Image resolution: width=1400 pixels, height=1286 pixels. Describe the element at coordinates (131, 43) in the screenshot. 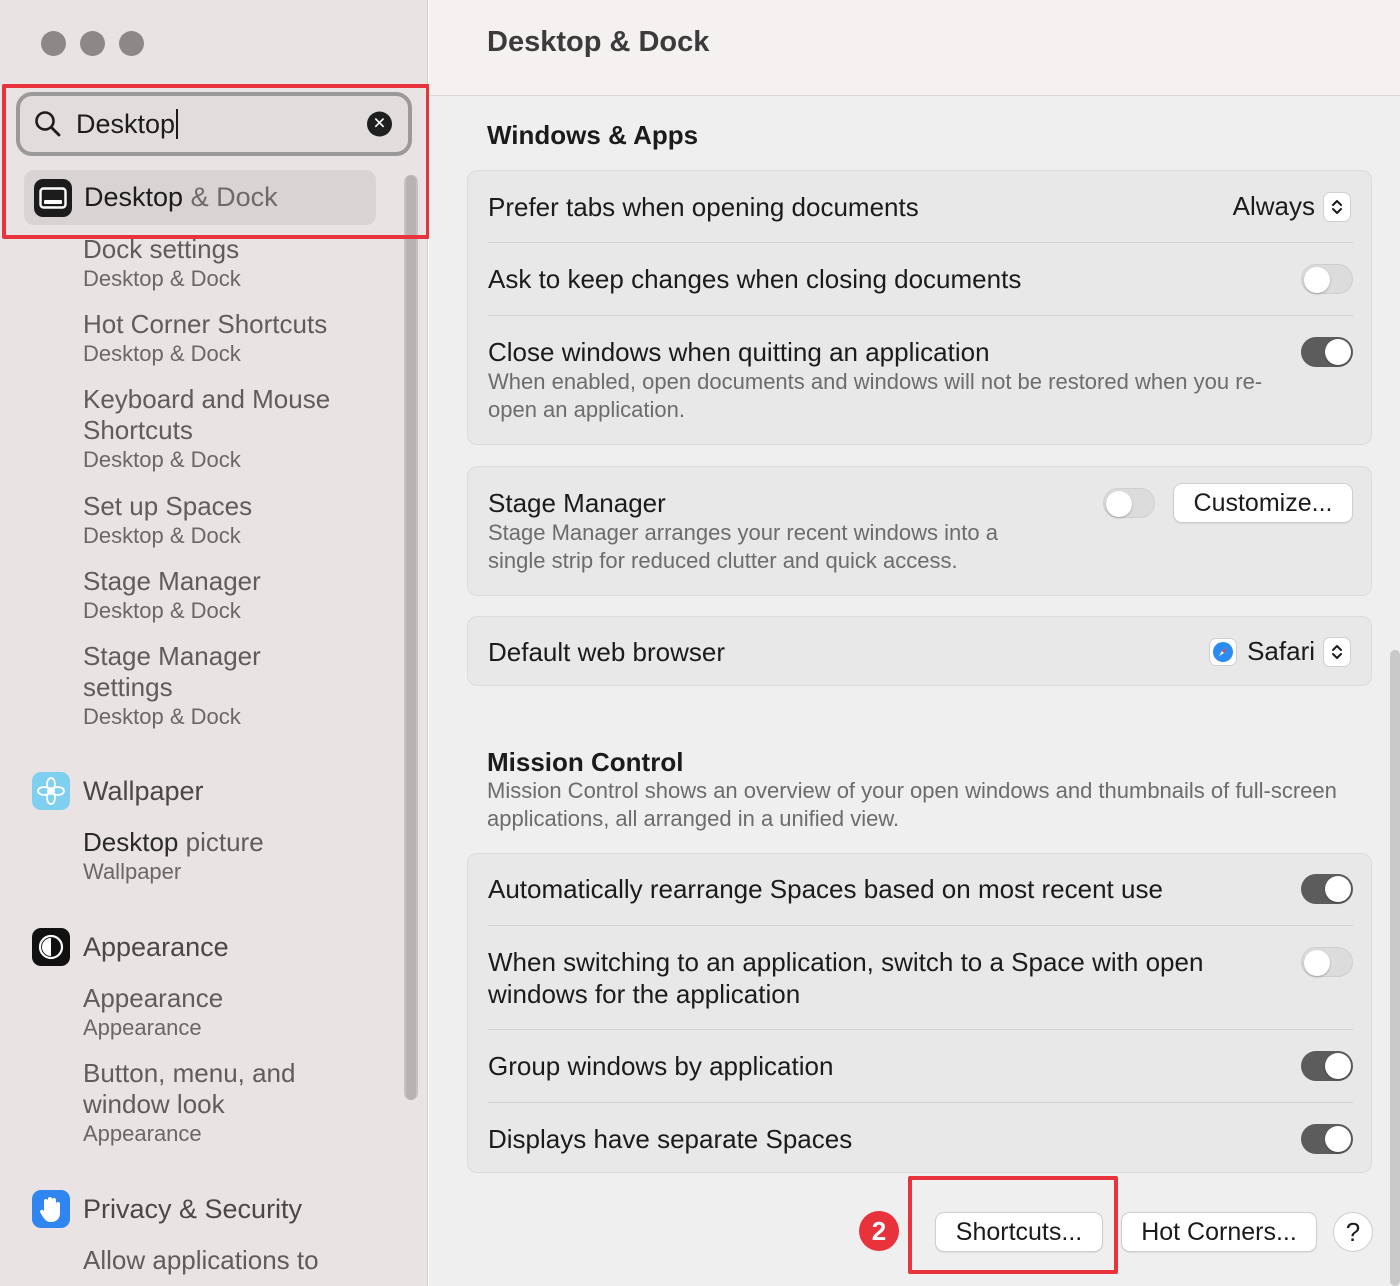

I see `zoom-window-button` at that location.